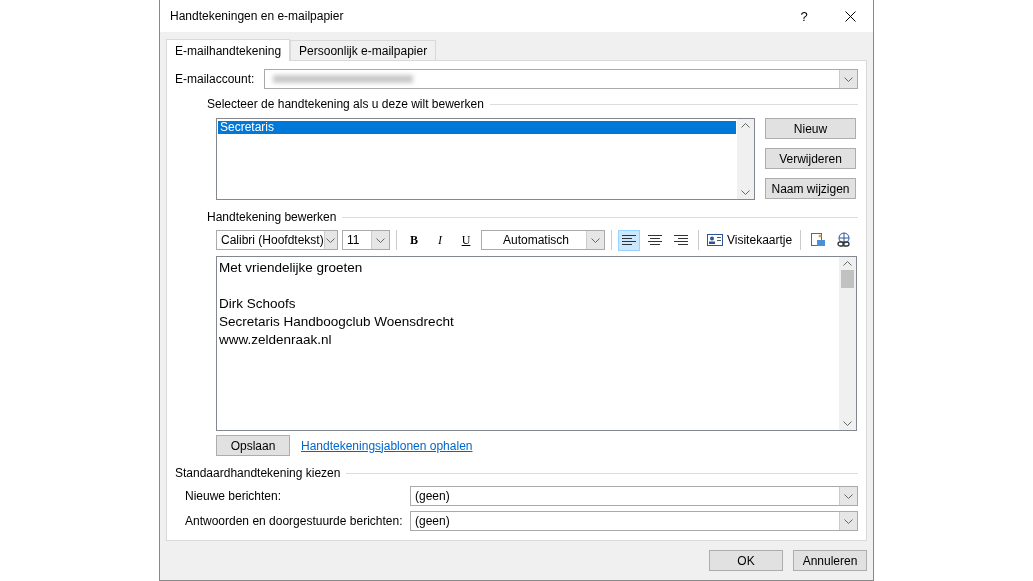 Image resolution: width=1033 pixels, height=581 pixels. What do you see at coordinates (414, 240) in the screenshot?
I see `format-button: B` at bounding box center [414, 240].